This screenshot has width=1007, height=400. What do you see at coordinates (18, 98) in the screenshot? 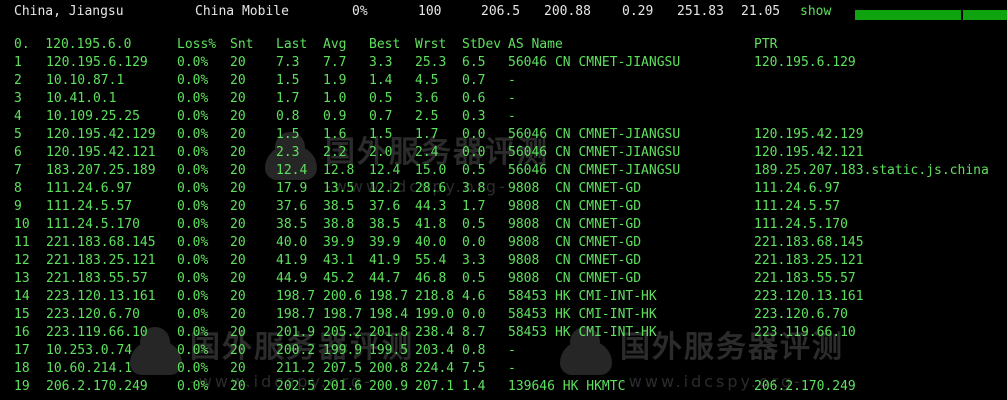
I see `hop-number: 3` at bounding box center [18, 98].